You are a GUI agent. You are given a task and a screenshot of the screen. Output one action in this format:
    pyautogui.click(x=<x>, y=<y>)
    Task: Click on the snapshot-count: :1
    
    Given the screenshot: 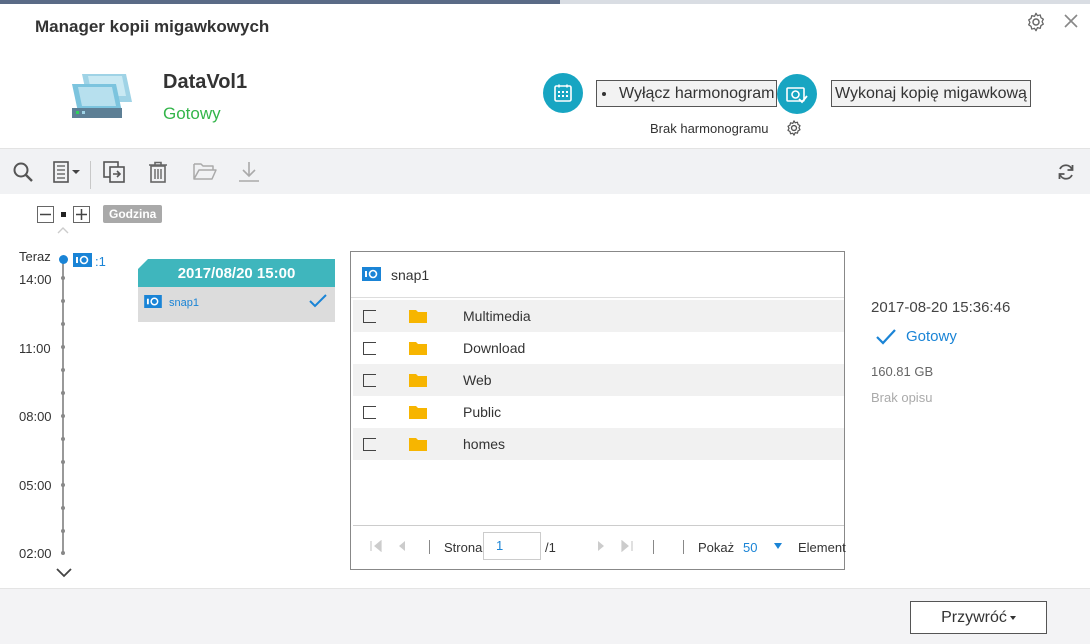 What is the action you would take?
    pyautogui.click(x=100, y=261)
    